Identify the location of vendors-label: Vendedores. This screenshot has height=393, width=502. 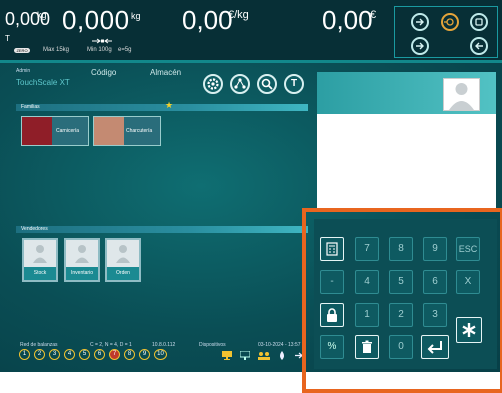
(34, 229).